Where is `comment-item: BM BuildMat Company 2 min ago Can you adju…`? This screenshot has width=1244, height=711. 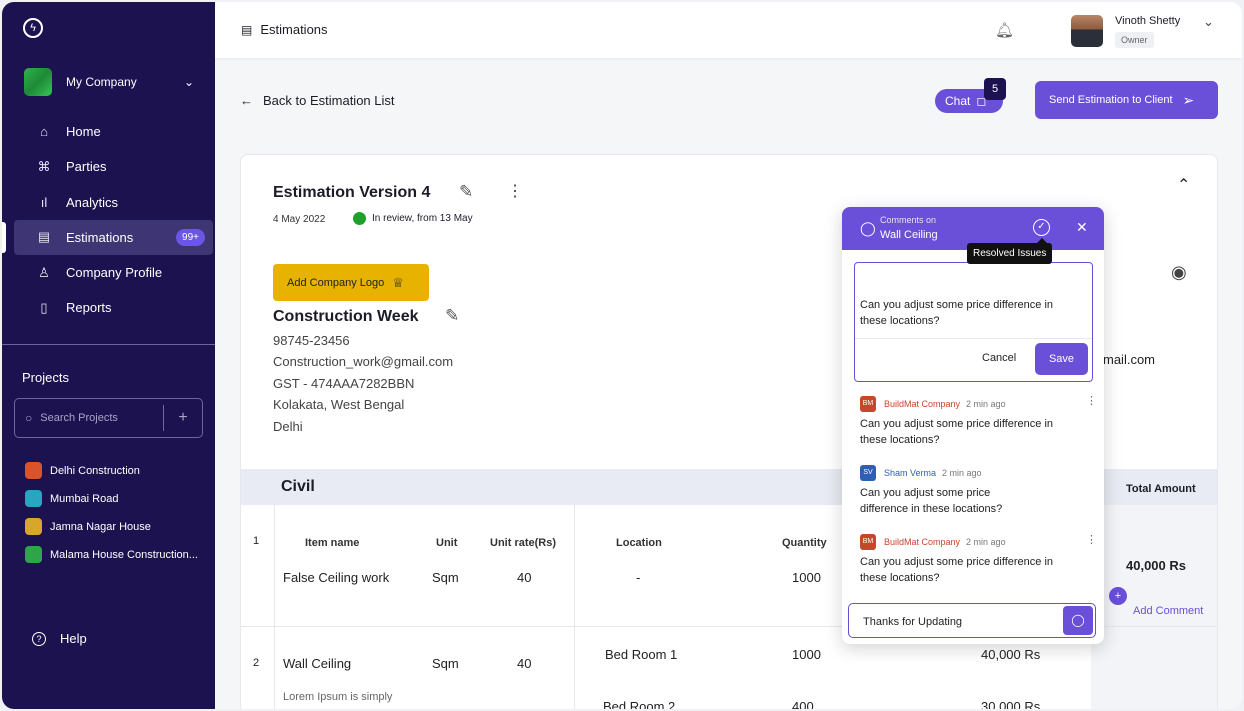
comment-item: BM BuildMat Company 2 min ago Can you adju… is located at coordinates (975, 560).